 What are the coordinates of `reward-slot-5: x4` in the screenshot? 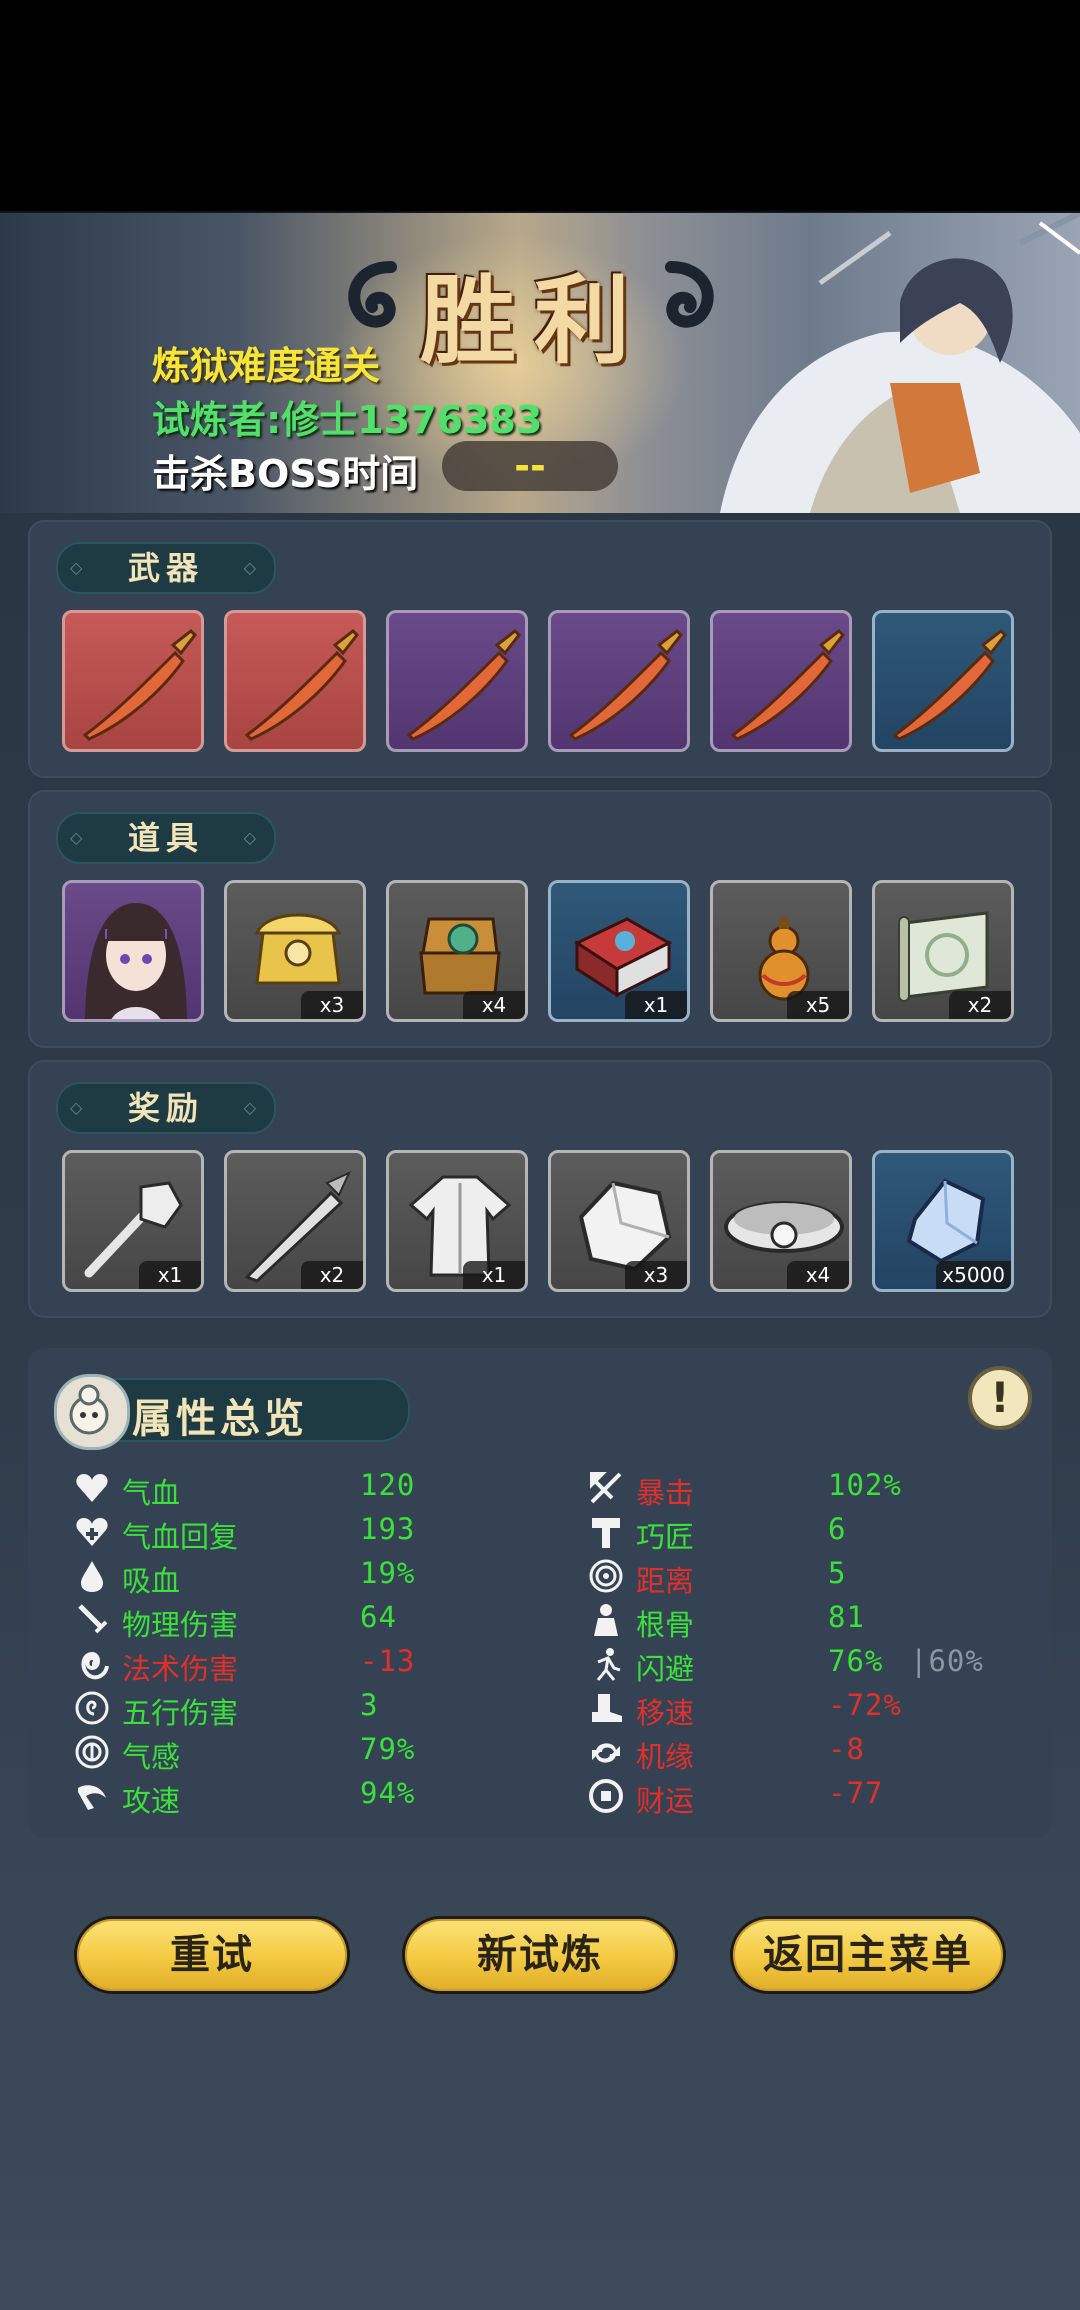 It's located at (781, 1221).